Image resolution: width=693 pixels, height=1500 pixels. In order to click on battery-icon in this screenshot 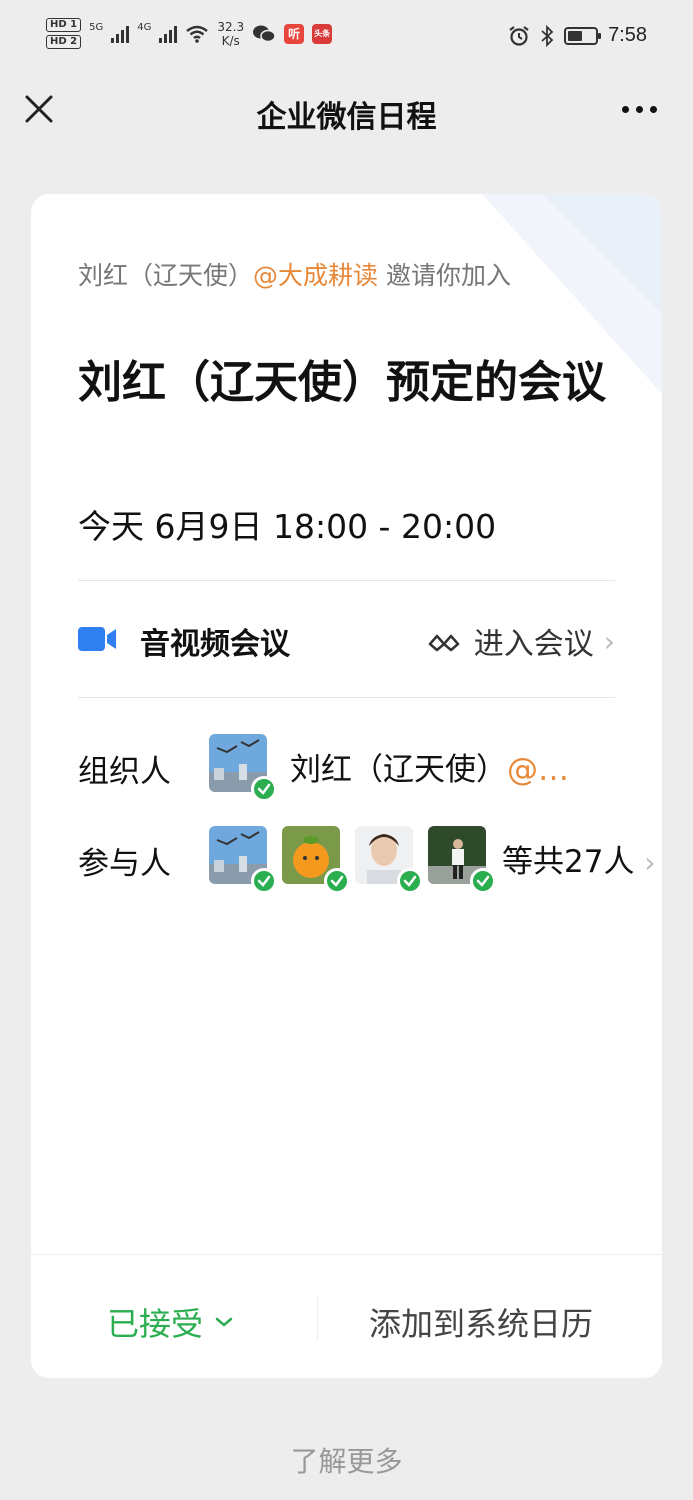, I will do `click(583, 35)`.